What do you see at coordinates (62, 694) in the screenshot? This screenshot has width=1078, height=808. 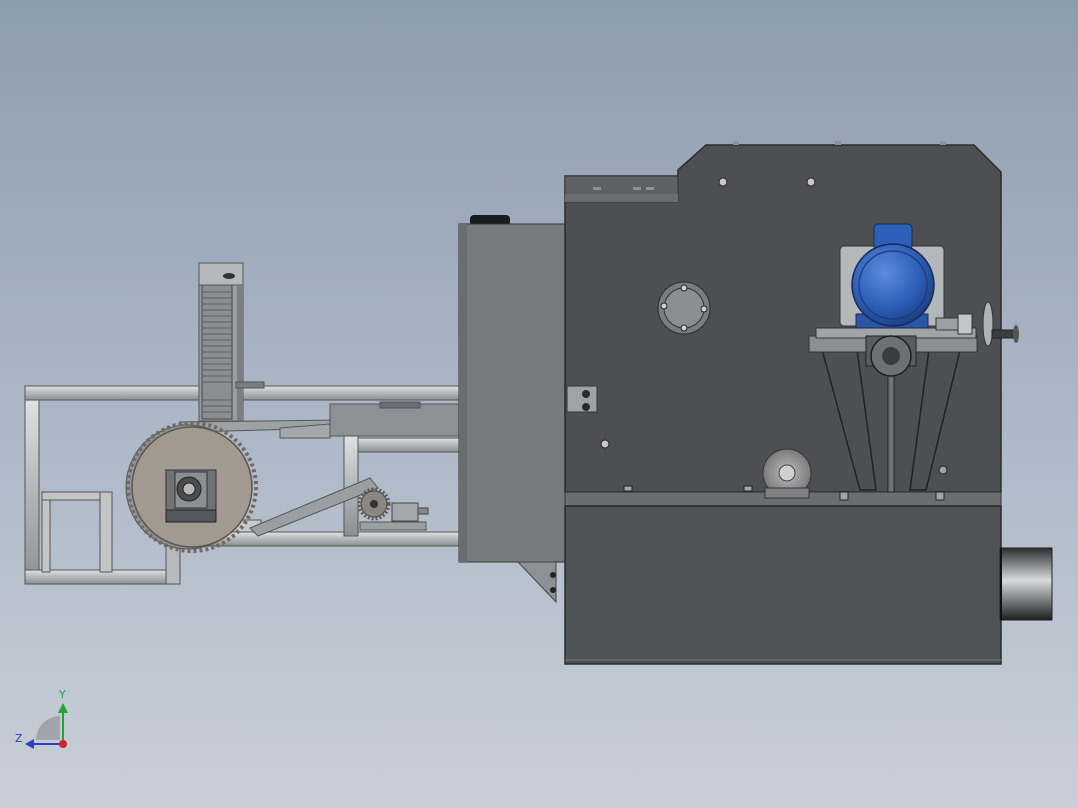 I see `axis-label-y: Y` at bounding box center [62, 694].